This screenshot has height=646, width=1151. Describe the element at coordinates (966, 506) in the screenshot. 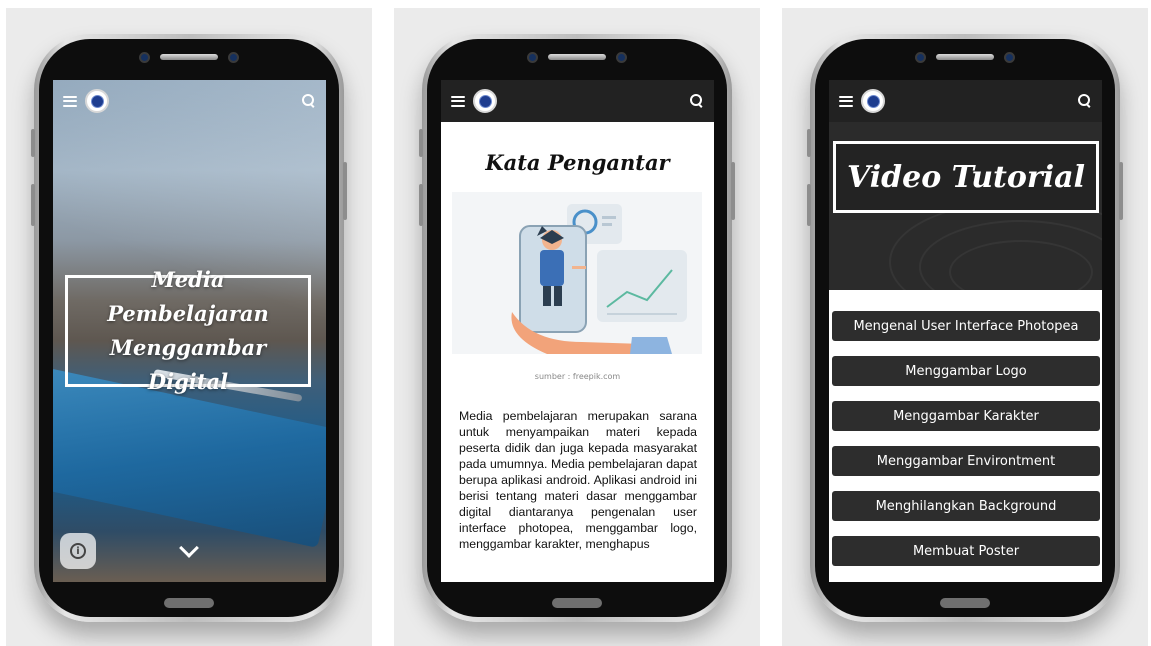

I see `video-button-remove-background: Menghilangkan Background` at that location.